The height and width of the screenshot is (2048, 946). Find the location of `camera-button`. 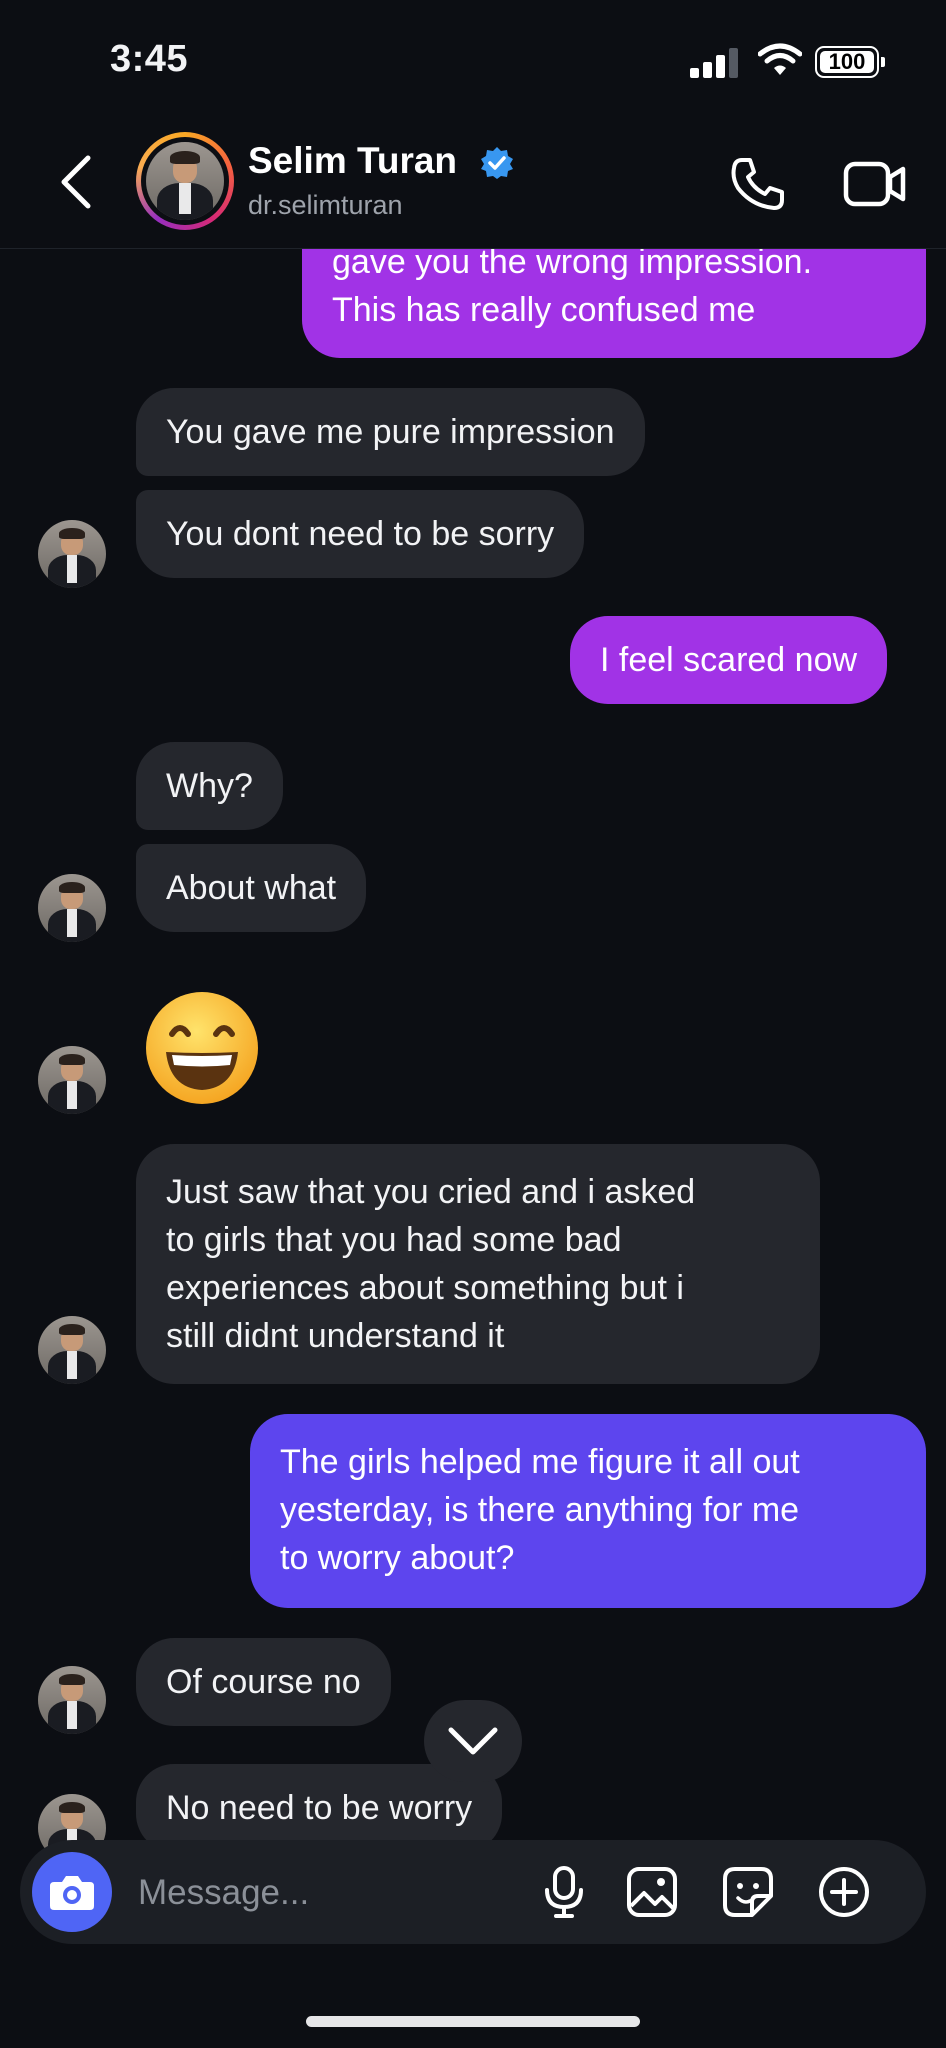

camera-button is located at coordinates (72, 1892).